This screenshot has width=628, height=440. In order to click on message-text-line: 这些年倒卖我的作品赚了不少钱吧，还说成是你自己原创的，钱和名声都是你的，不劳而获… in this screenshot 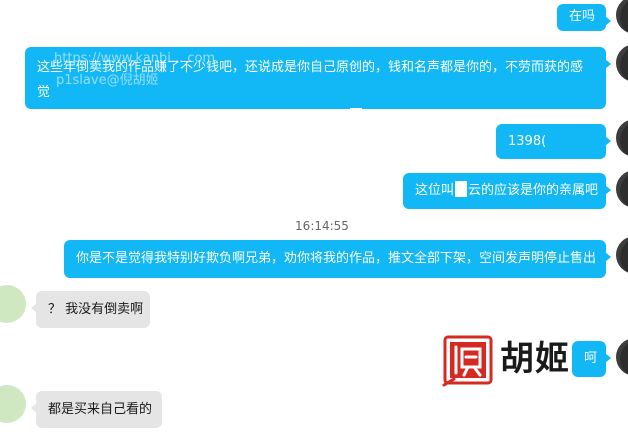, I will do `click(310, 80)`.